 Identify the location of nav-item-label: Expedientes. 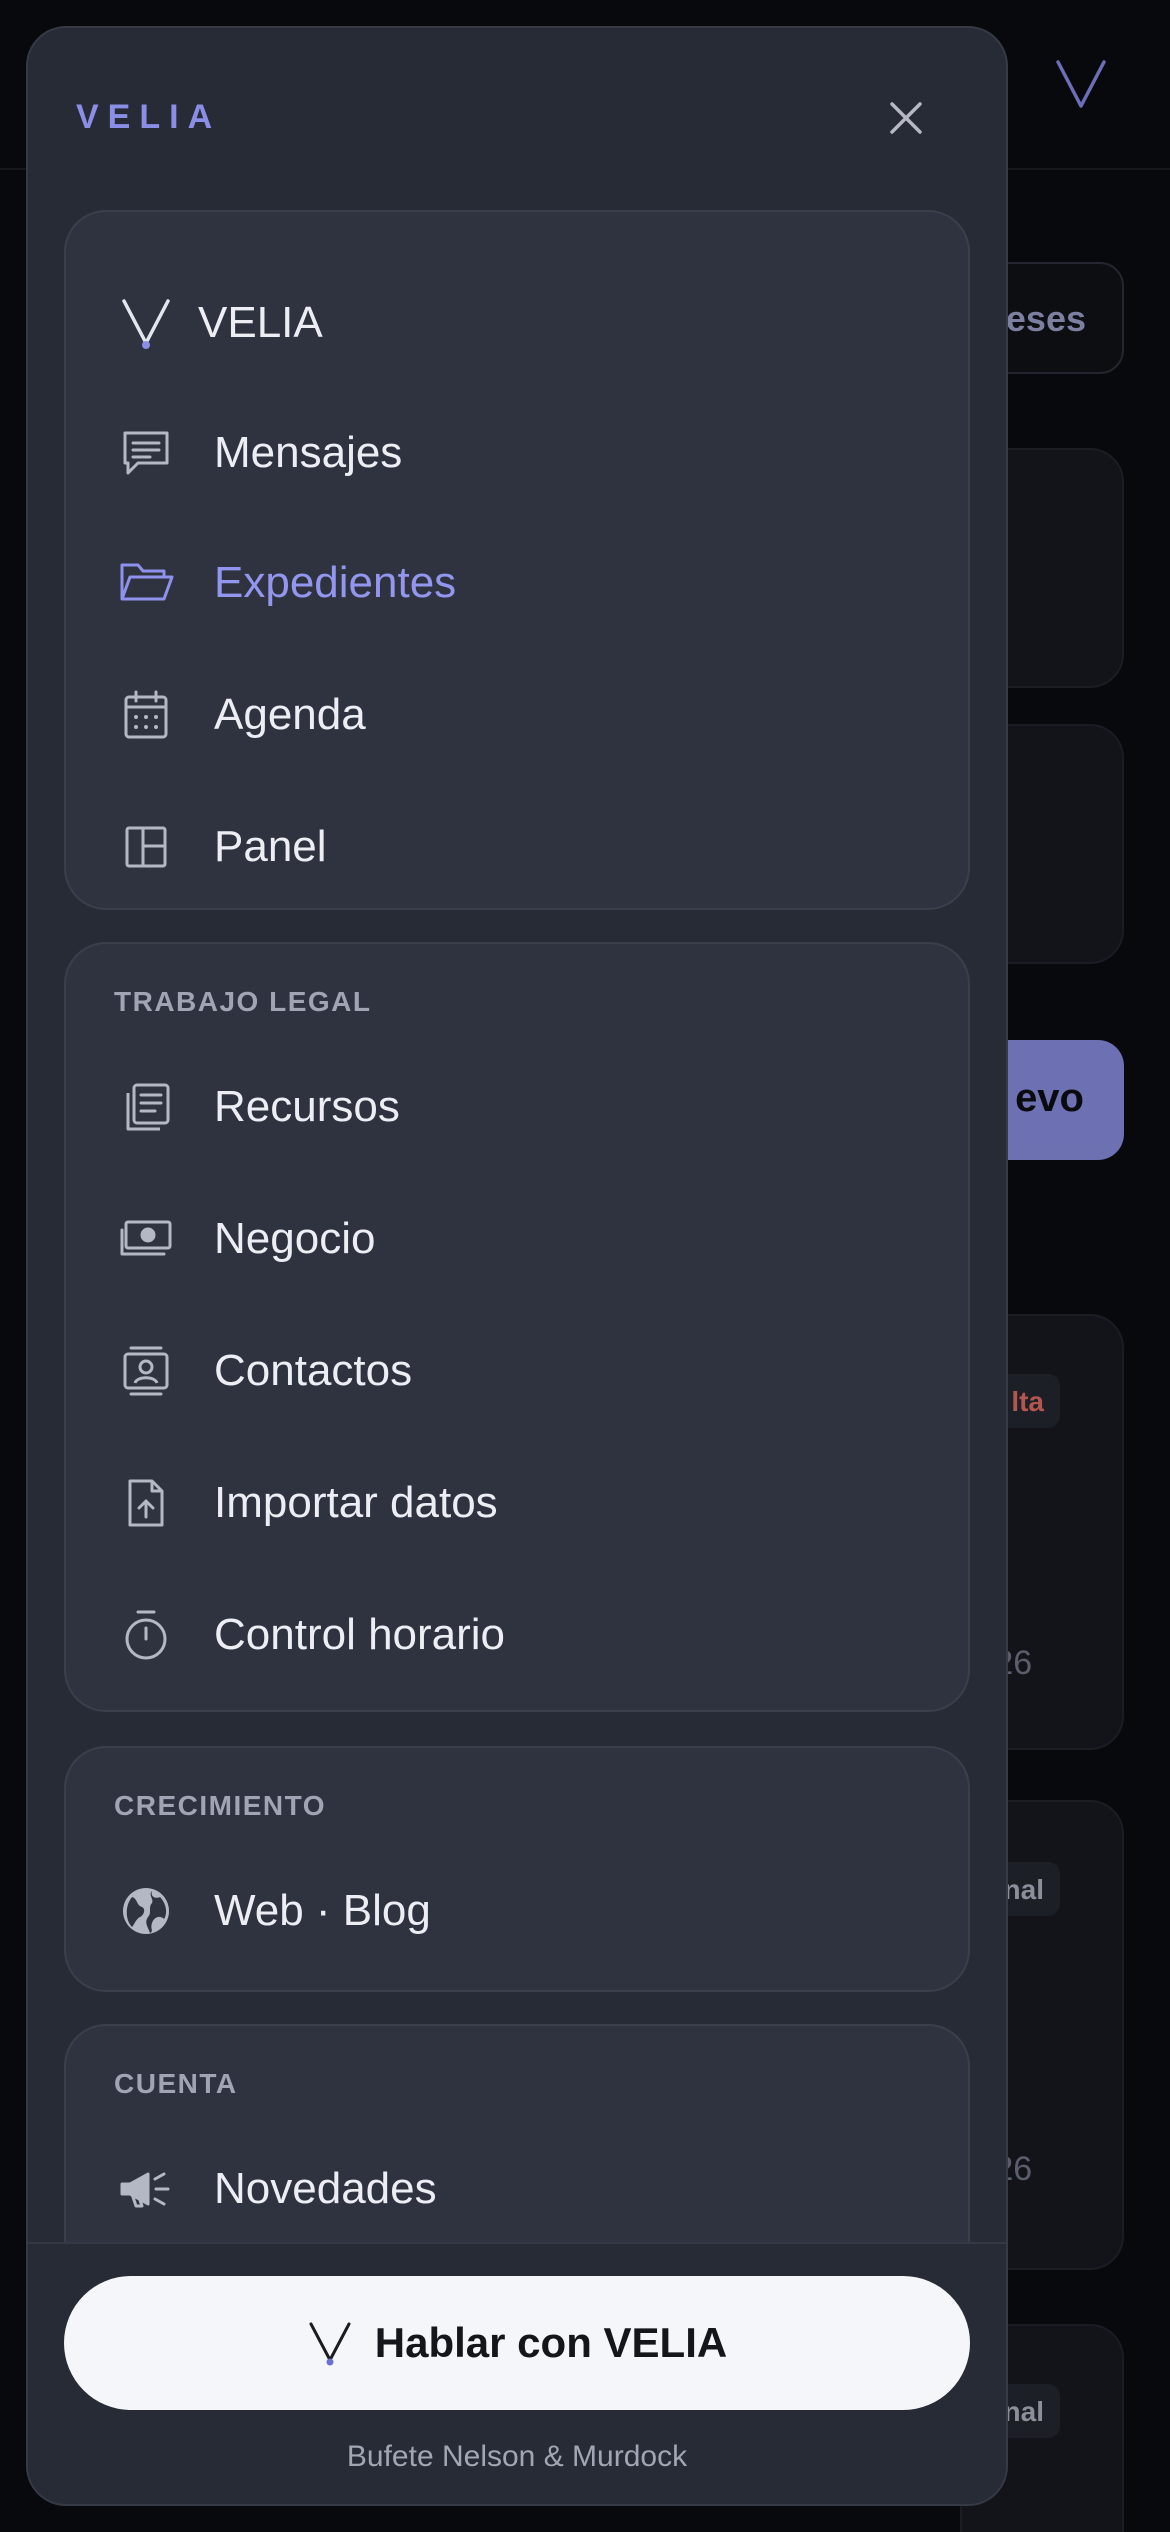
(335, 582).